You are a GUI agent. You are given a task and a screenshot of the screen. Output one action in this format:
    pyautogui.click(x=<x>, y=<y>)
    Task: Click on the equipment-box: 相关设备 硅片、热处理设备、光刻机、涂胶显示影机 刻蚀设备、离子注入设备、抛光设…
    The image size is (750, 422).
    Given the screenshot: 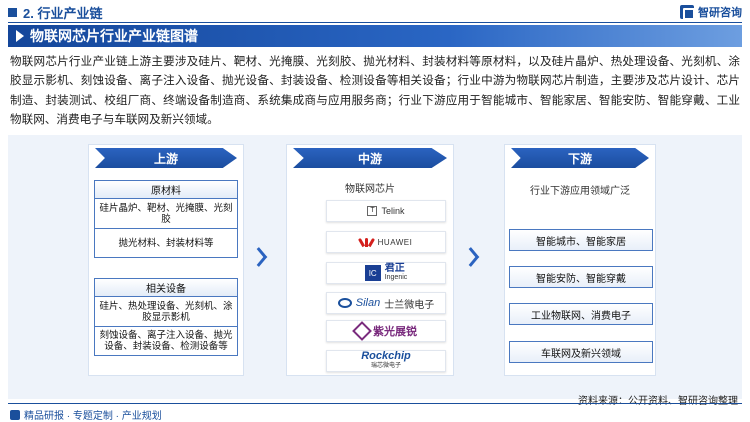 What is the action you would take?
    pyautogui.click(x=166, y=317)
    